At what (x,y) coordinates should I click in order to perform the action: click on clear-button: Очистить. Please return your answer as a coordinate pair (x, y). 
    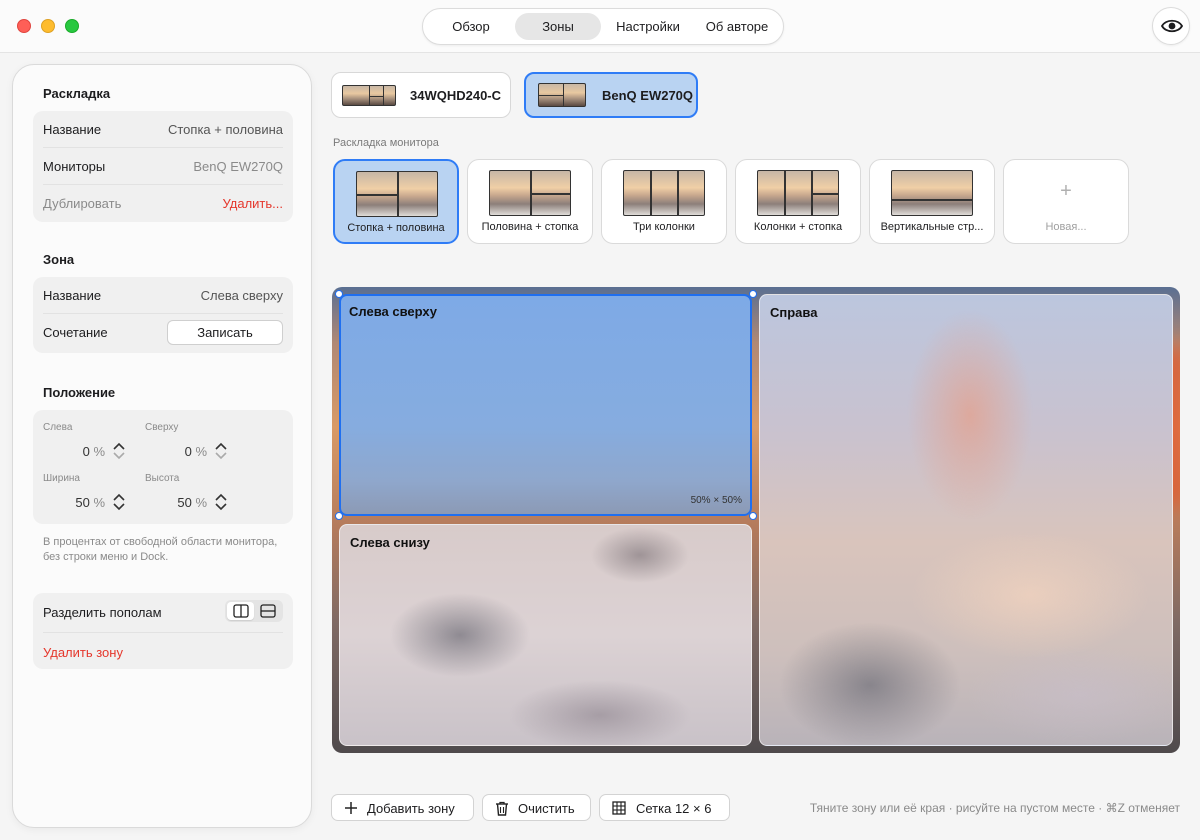
    Looking at the image, I should click on (536, 807).